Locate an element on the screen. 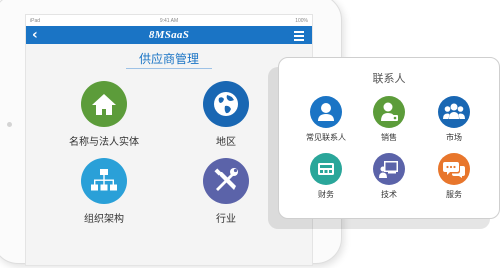 This screenshot has width=500, height=268. contact-tech: 技术 is located at coordinates (389, 176).